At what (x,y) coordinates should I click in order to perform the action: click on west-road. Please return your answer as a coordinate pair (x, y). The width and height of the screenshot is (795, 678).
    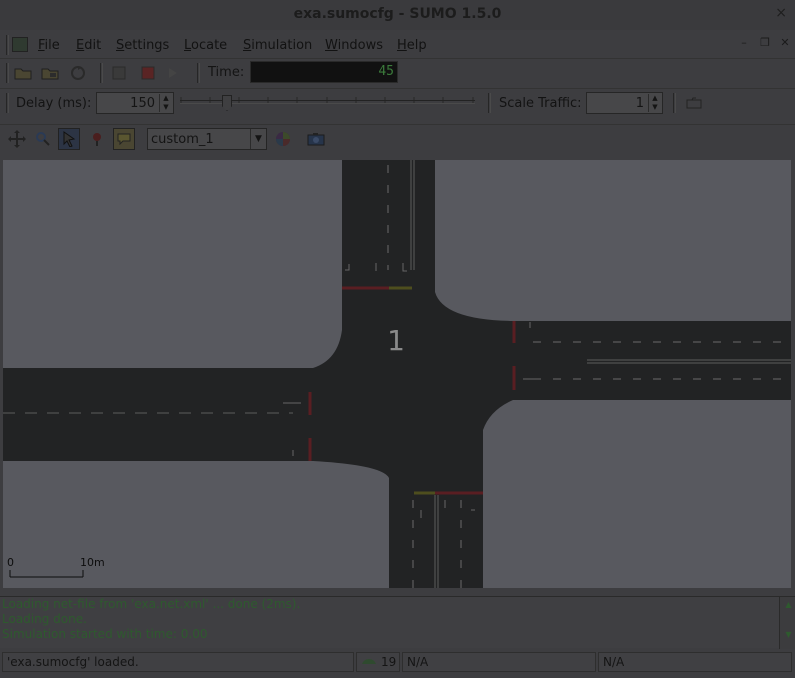
    Looking at the image, I should click on (158, 414).